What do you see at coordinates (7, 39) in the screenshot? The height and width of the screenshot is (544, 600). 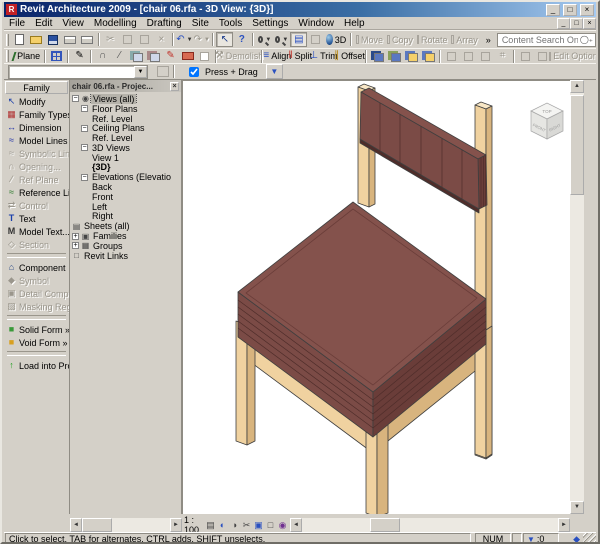 I see `toolbar-grip` at bounding box center [7, 39].